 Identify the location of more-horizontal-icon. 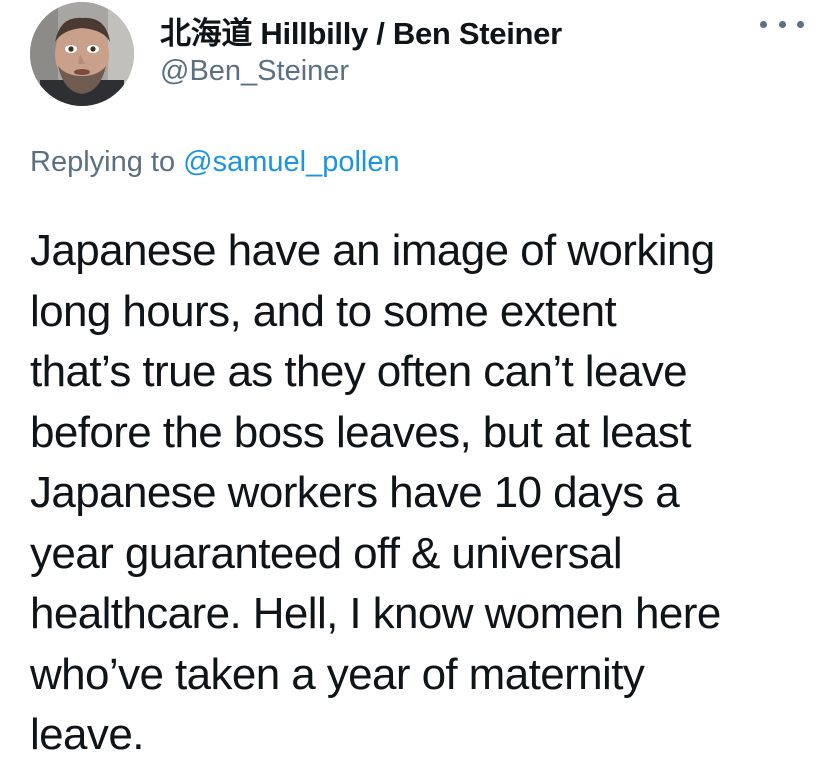
(782, 24).